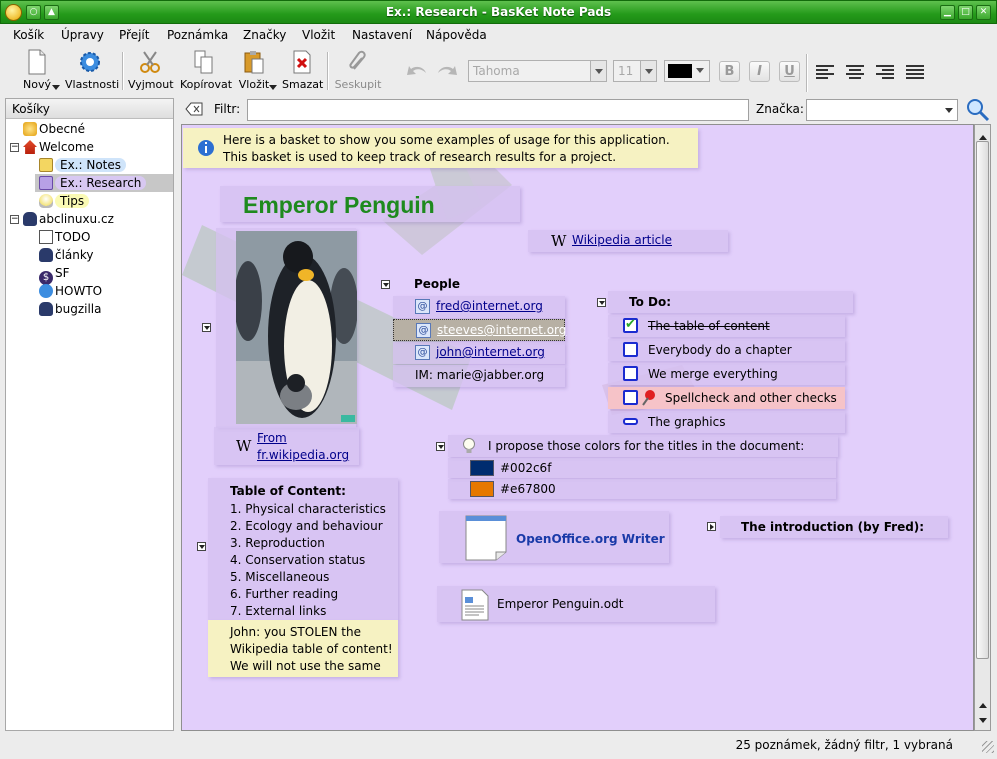 The width and height of the screenshot is (997, 759). Describe the element at coordinates (590, 539) in the screenshot. I see `app-launcher-link: OpenOffice.org Writer` at that location.